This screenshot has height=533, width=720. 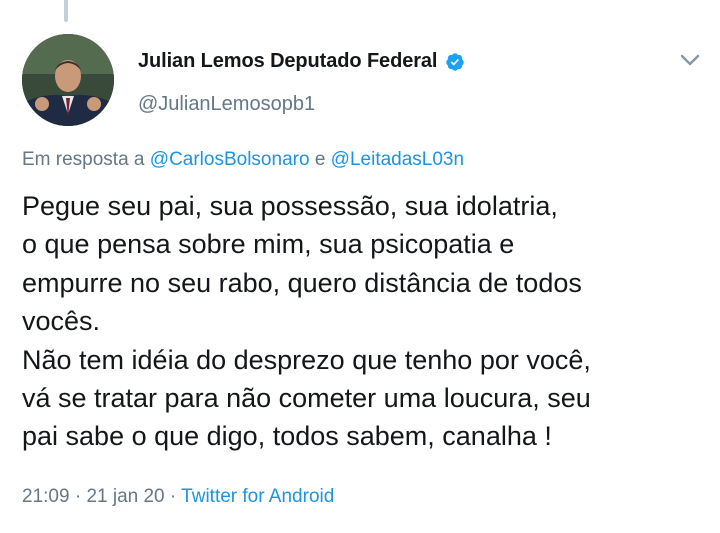 I want to click on thread-connector-line, so click(x=66, y=11).